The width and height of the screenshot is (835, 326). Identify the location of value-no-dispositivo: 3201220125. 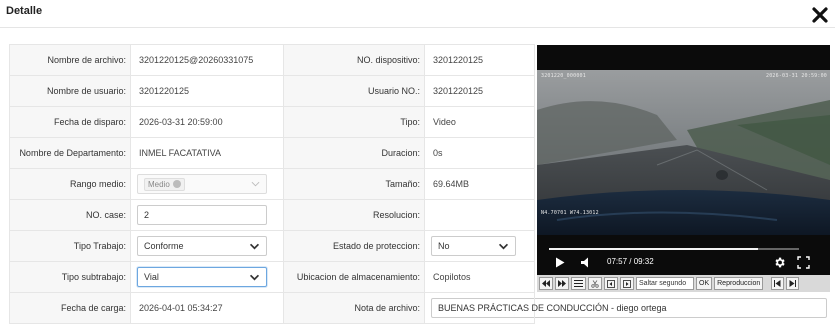
(479, 60).